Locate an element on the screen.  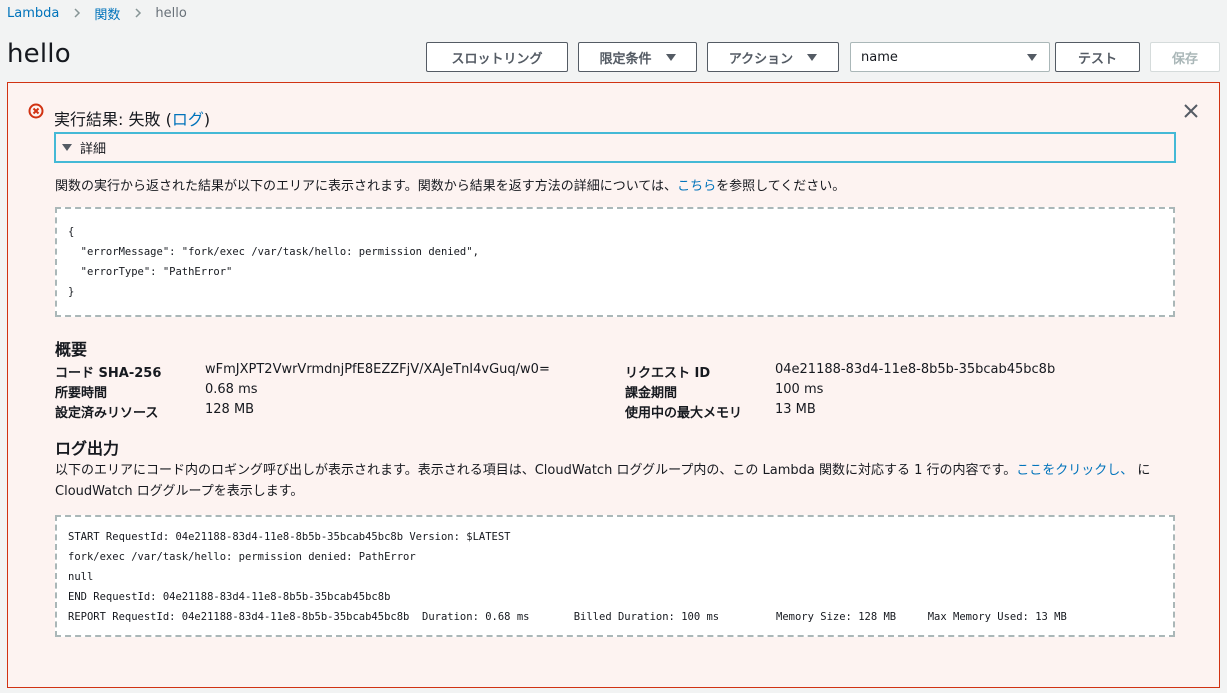
breadcrumb: Lambda 関数 hello is located at coordinates (97, 13).